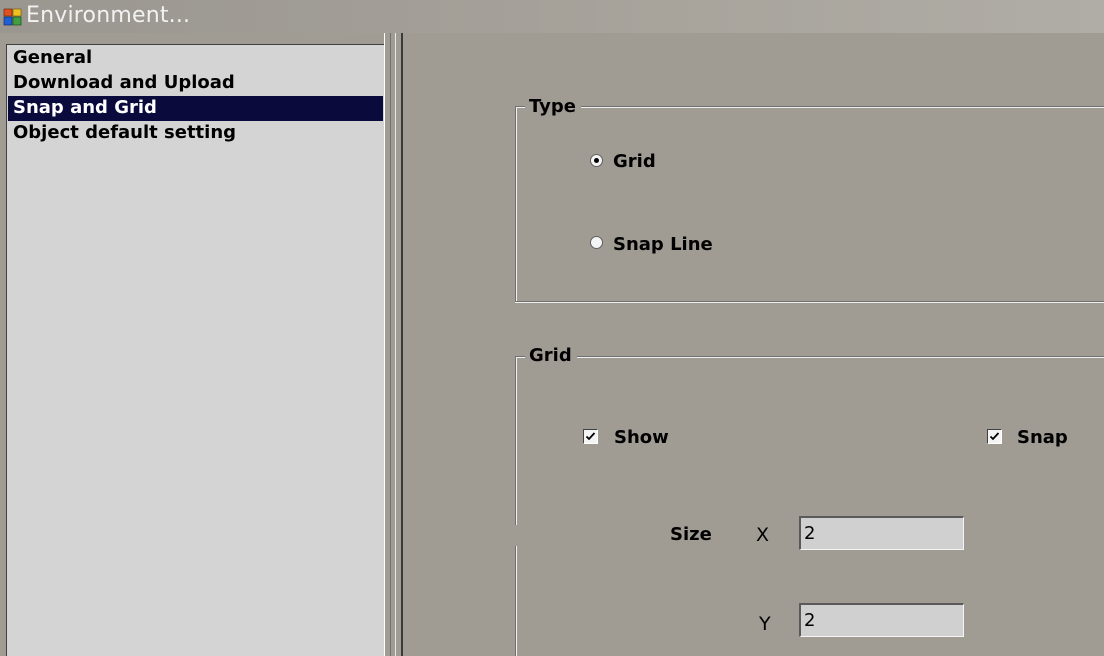 The height and width of the screenshot is (656, 1104). What do you see at coordinates (195, 133) in the screenshot?
I see `nav-item-object-default: Object default setting` at bounding box center [195, 133].